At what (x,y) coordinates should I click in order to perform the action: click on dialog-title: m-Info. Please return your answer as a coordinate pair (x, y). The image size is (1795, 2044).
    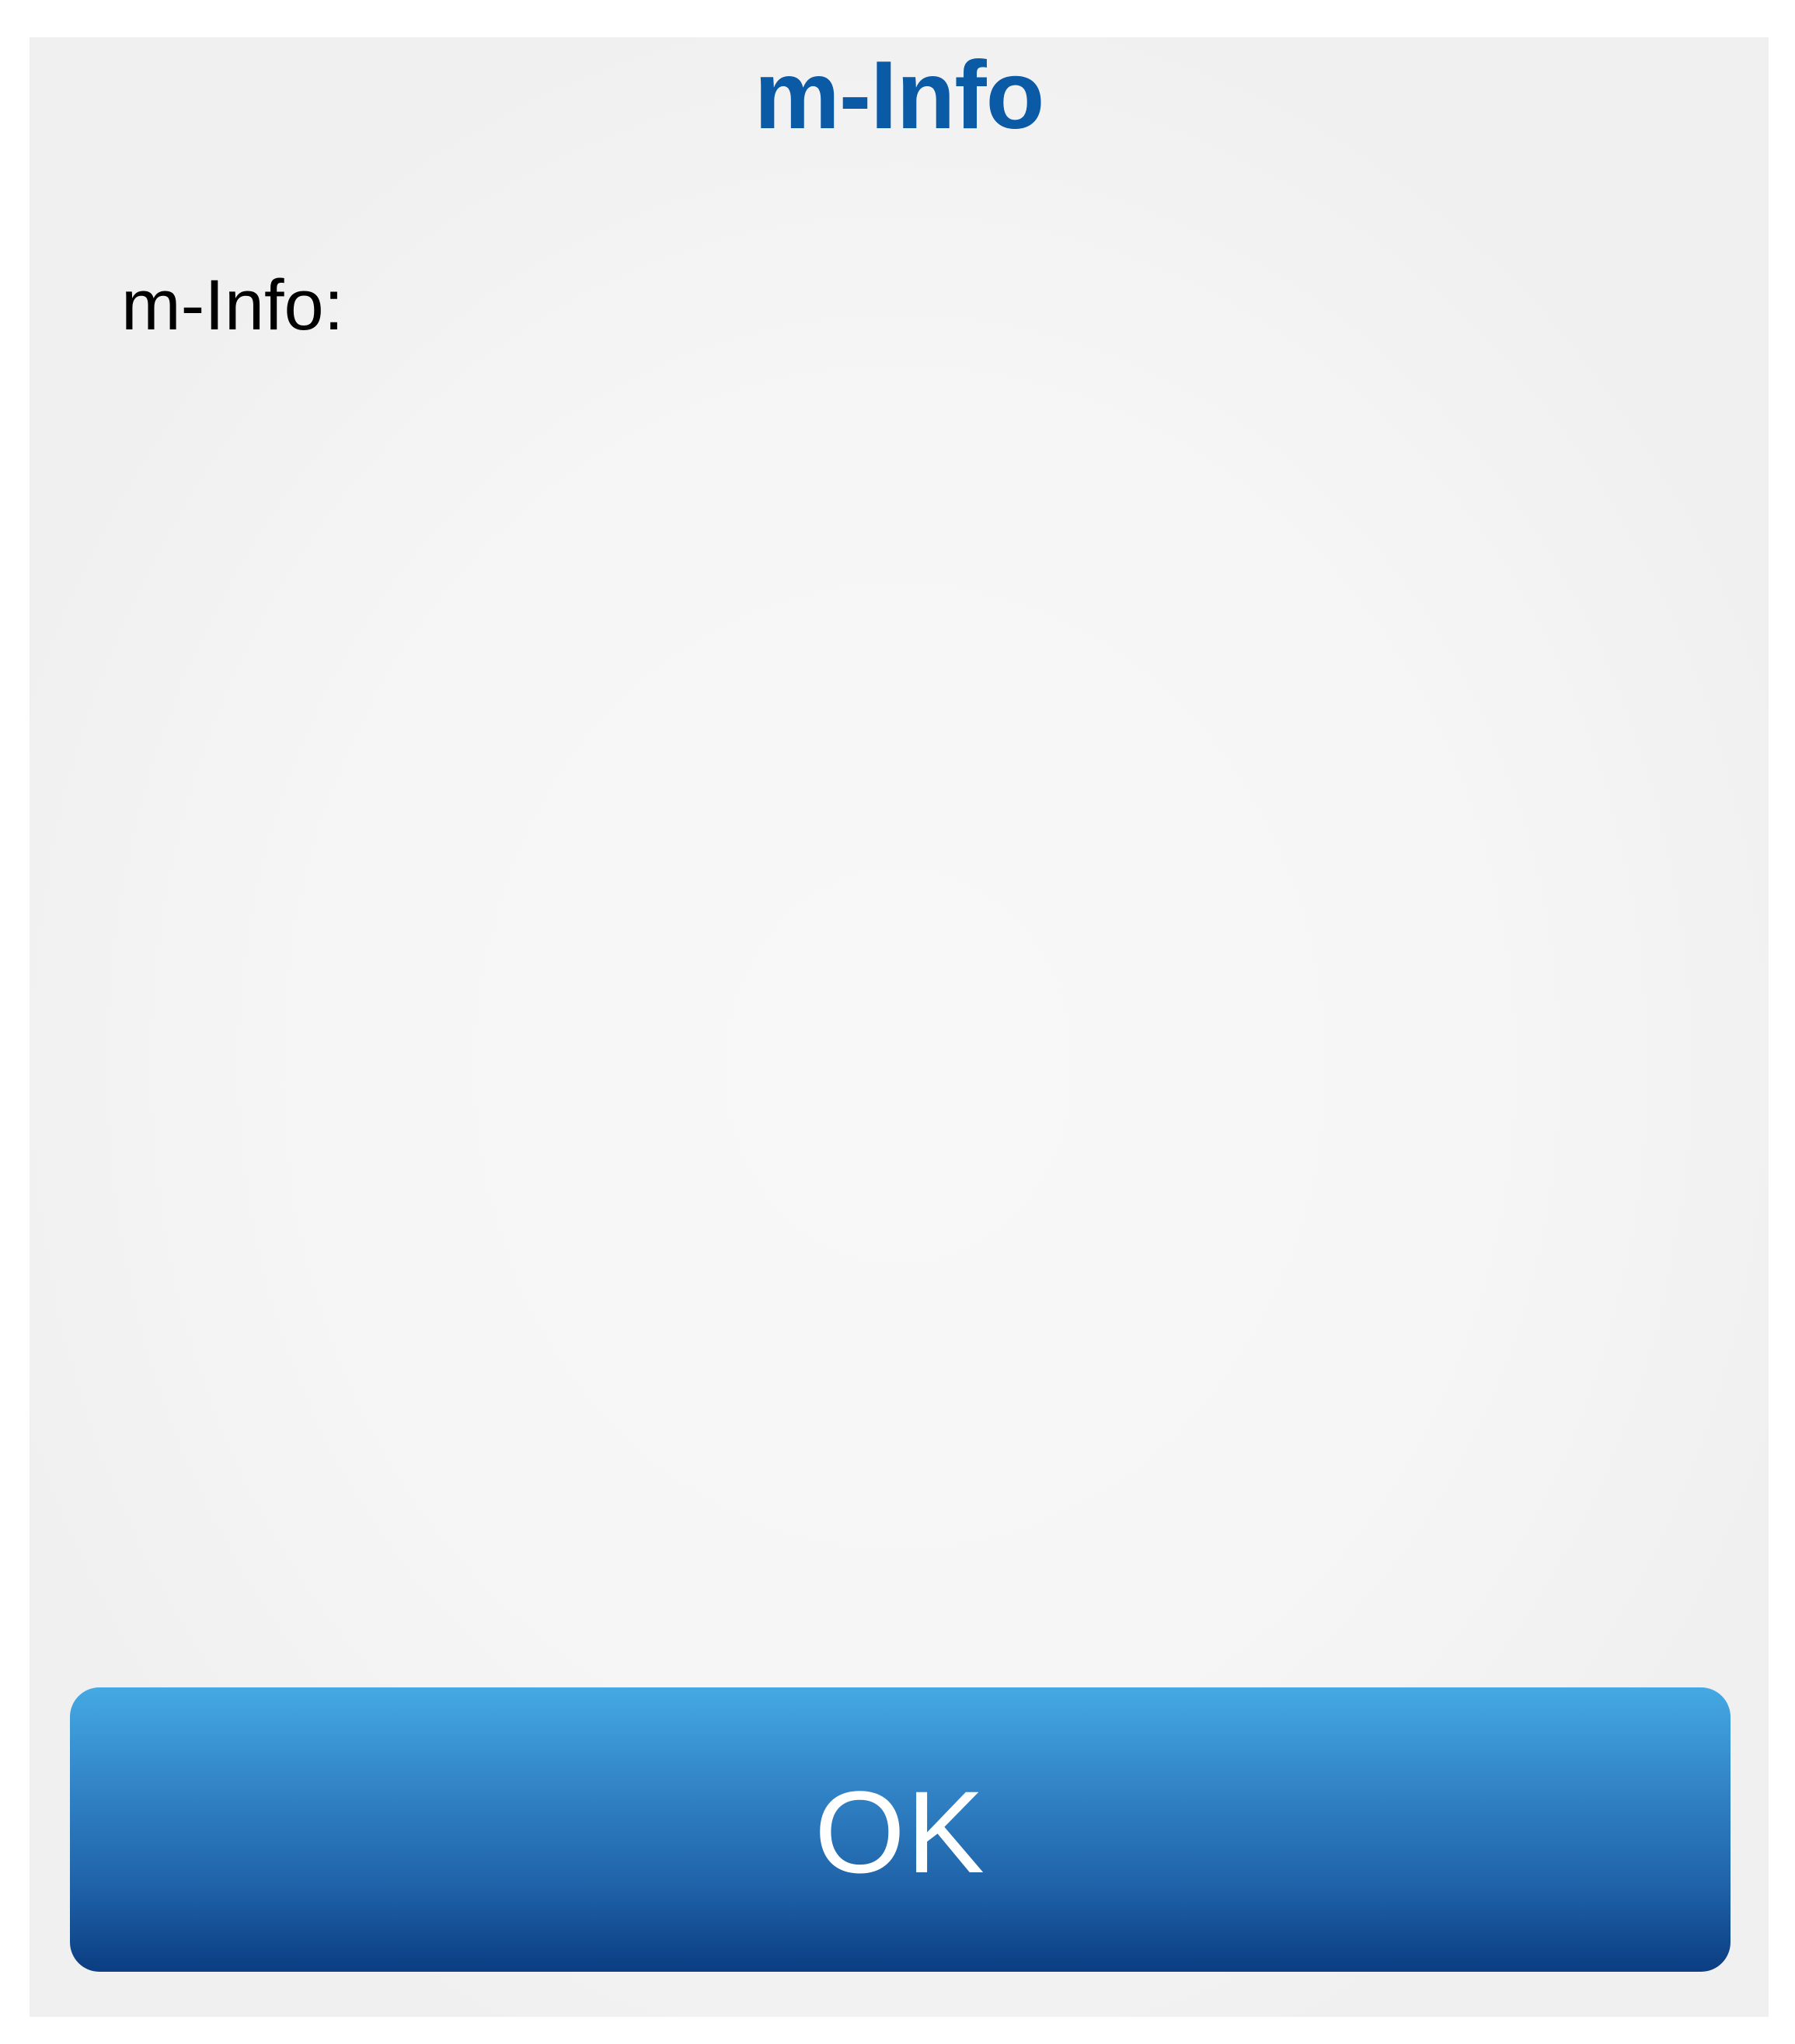
    Looking at the image, I should click on (900, 95).